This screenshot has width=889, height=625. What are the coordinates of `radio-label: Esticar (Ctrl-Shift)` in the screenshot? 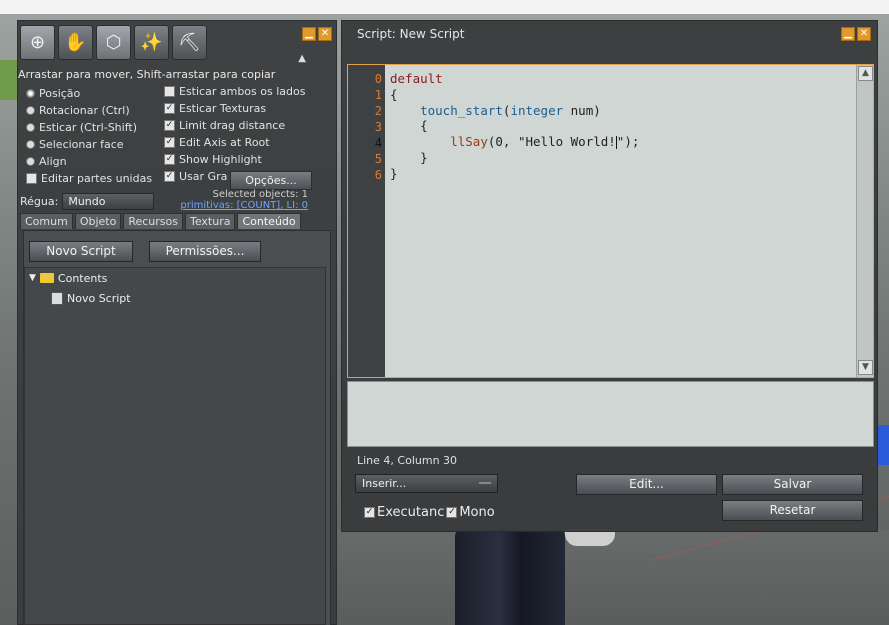 It's located at (88, 127).